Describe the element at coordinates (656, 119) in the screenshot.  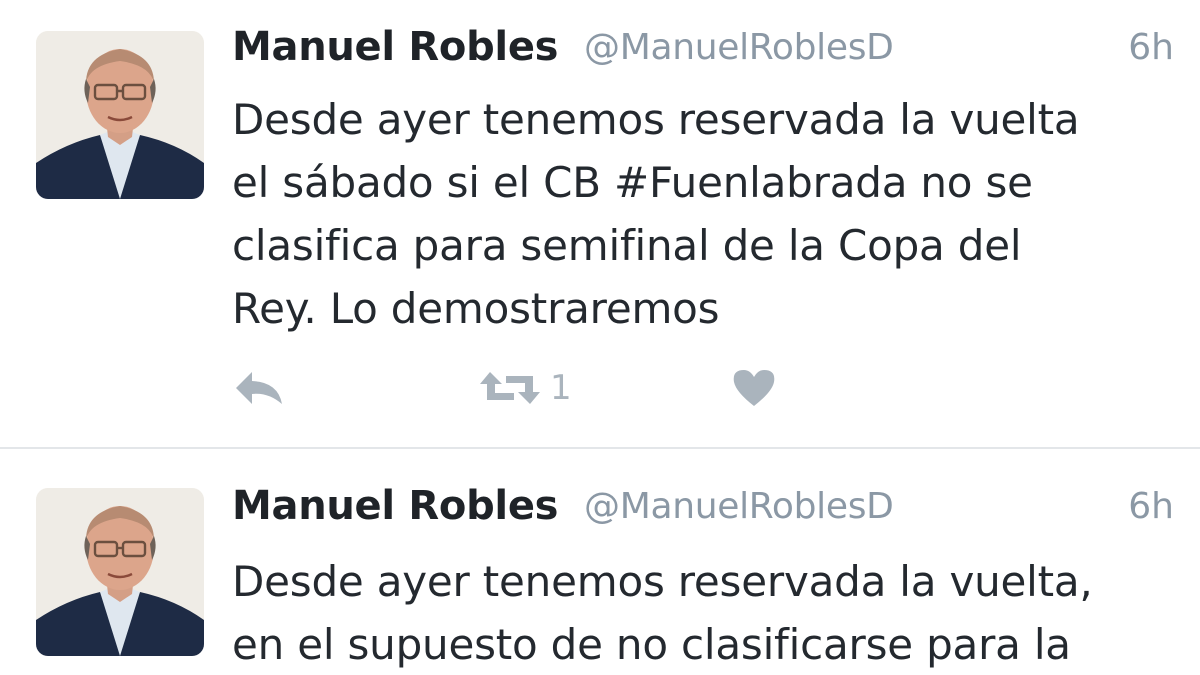
I see `tweet-text-line: Desde ayer tenemos reservada la vuelta` at that location.